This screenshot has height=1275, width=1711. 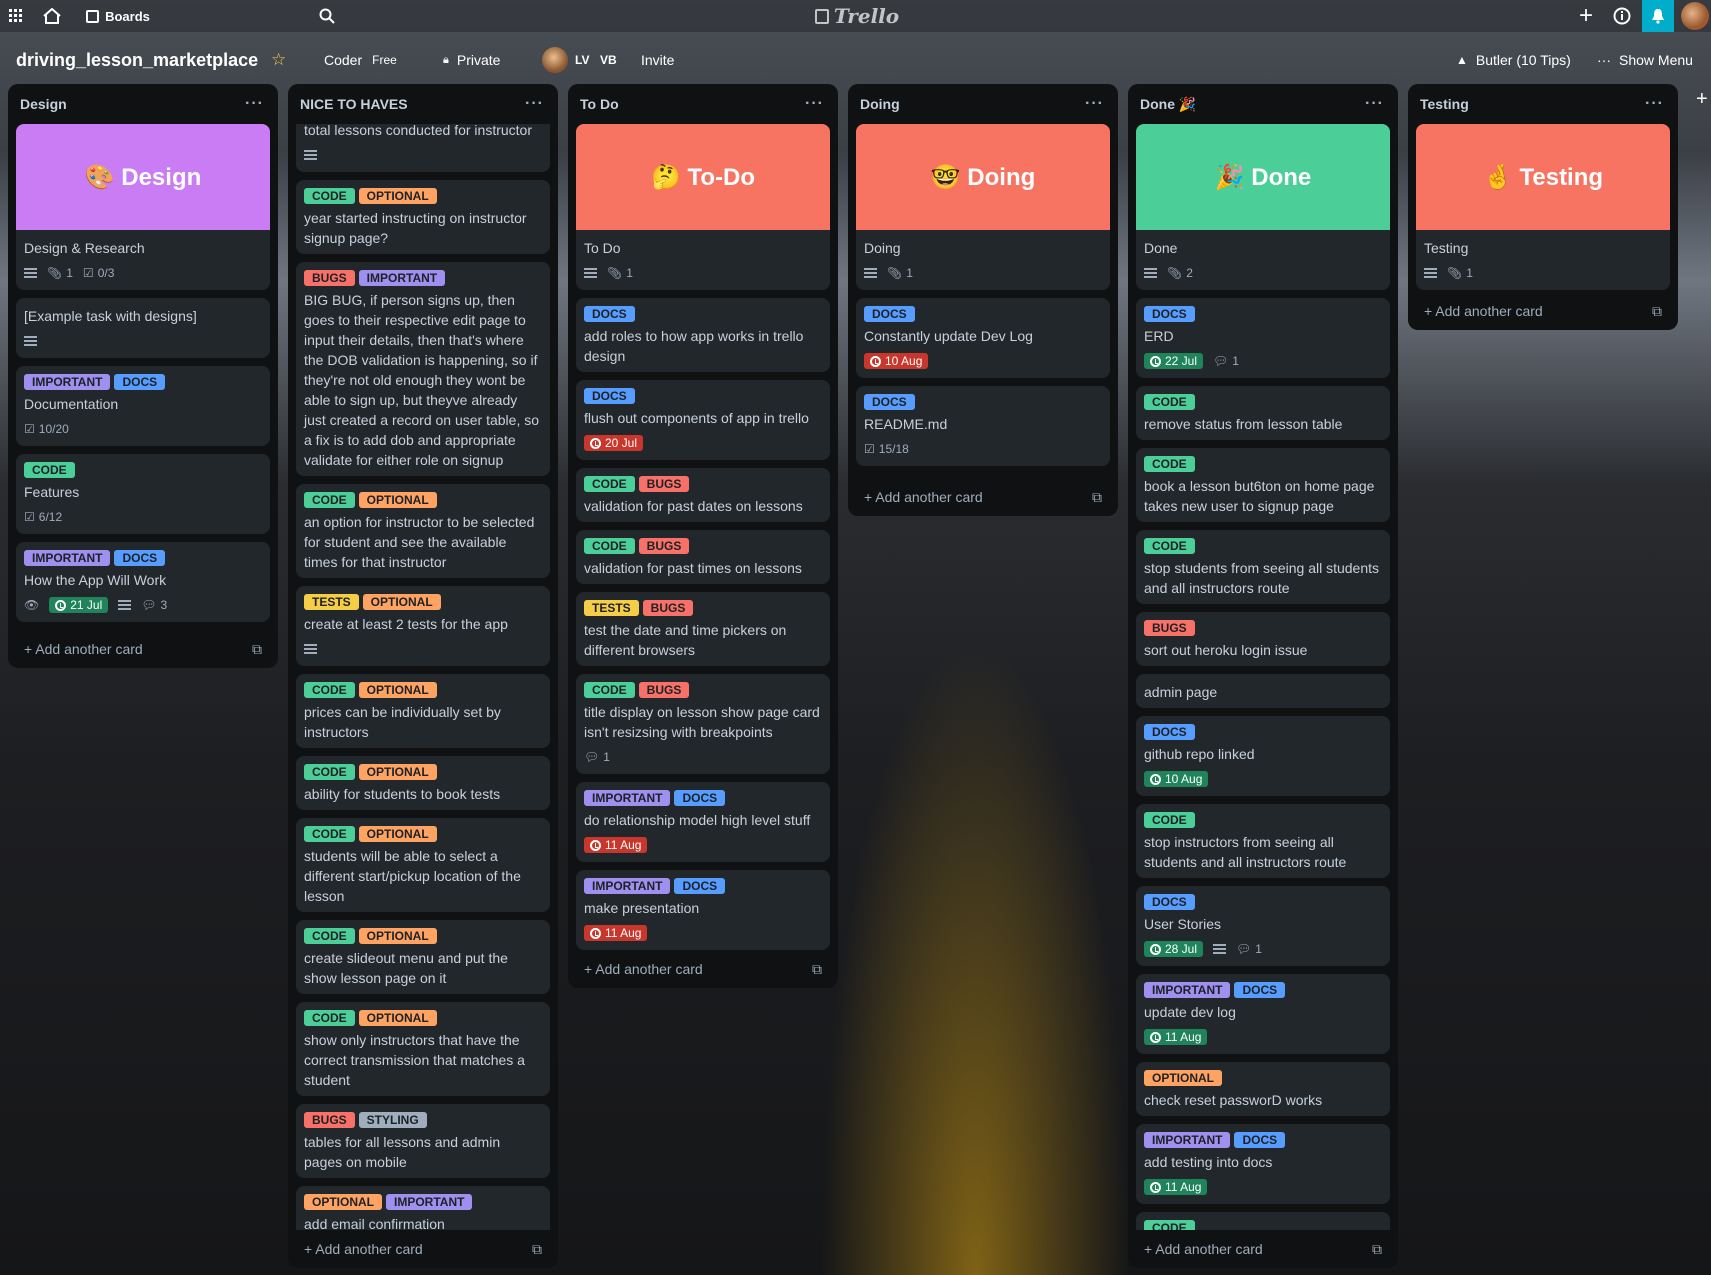 I want to click on card: DOCS README.md ☑ 15/18, so click(x=983, y=426).